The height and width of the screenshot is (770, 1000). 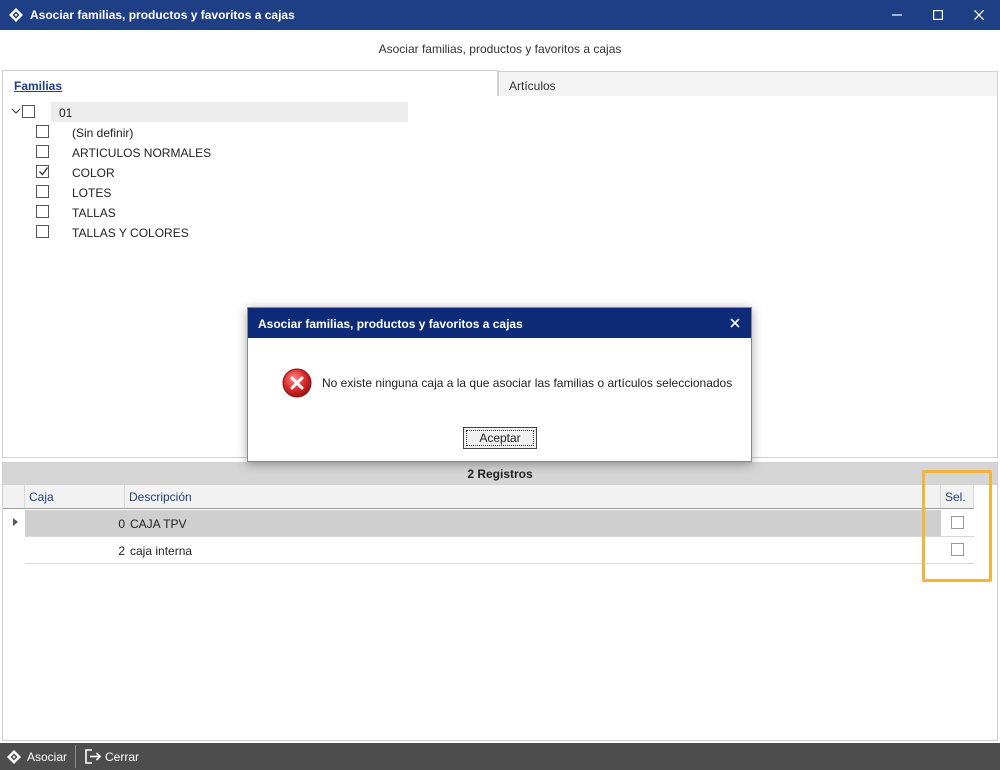 I want to click on tree-item-label: TALLAS, so click(x=94, y=213).